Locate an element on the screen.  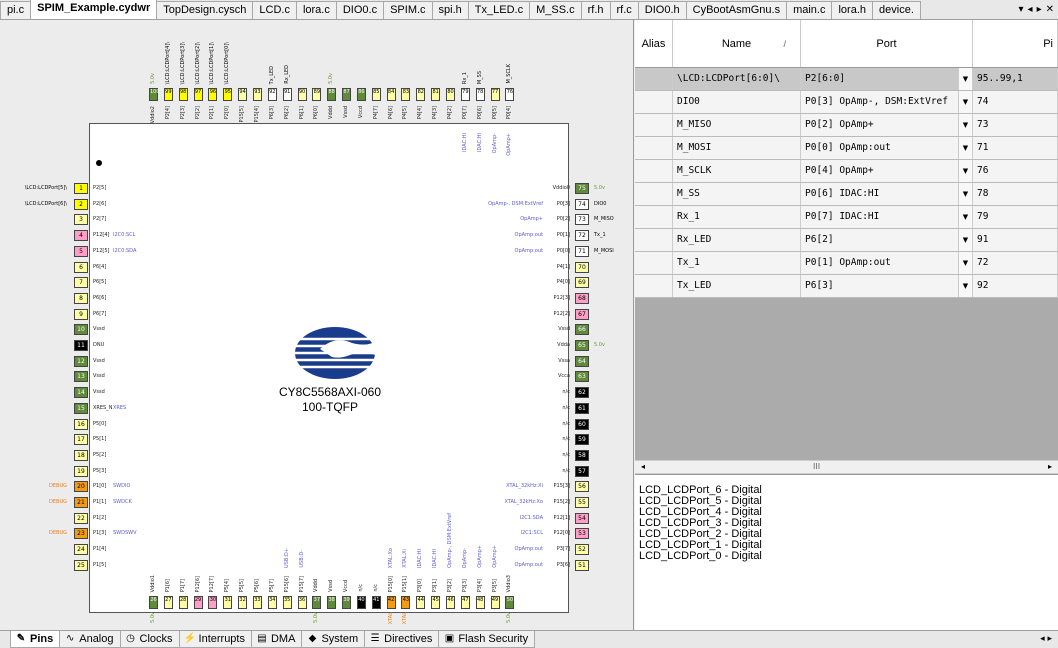
pin-89: 89 is located at coordinates (317, 94).